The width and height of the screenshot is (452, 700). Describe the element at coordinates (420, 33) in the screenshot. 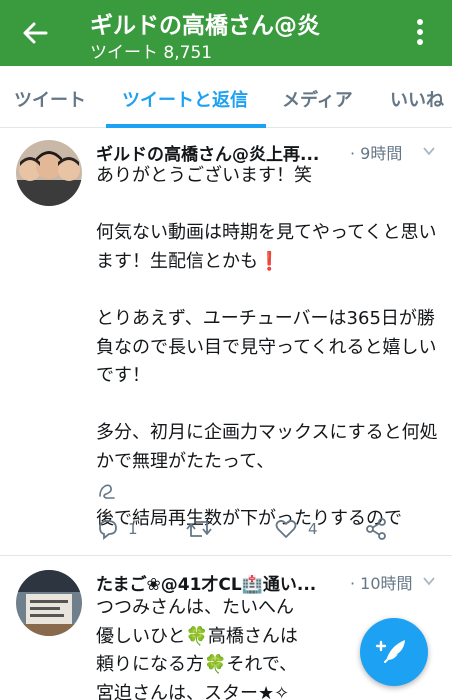

I see `more-options-icon` at that location.